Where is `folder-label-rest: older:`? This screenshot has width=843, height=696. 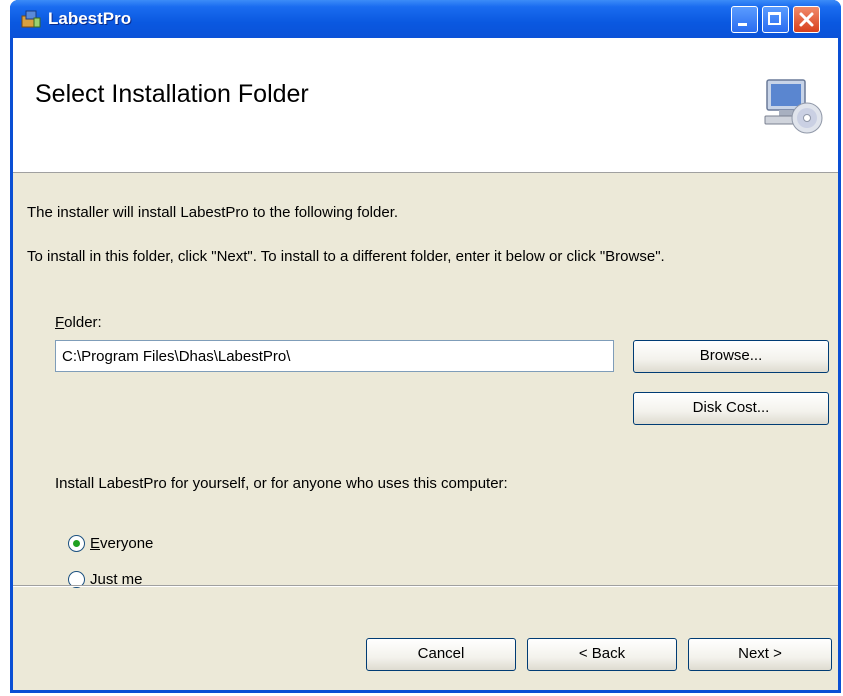 folder-label-rest: older: is located at coordinates (83, 322).